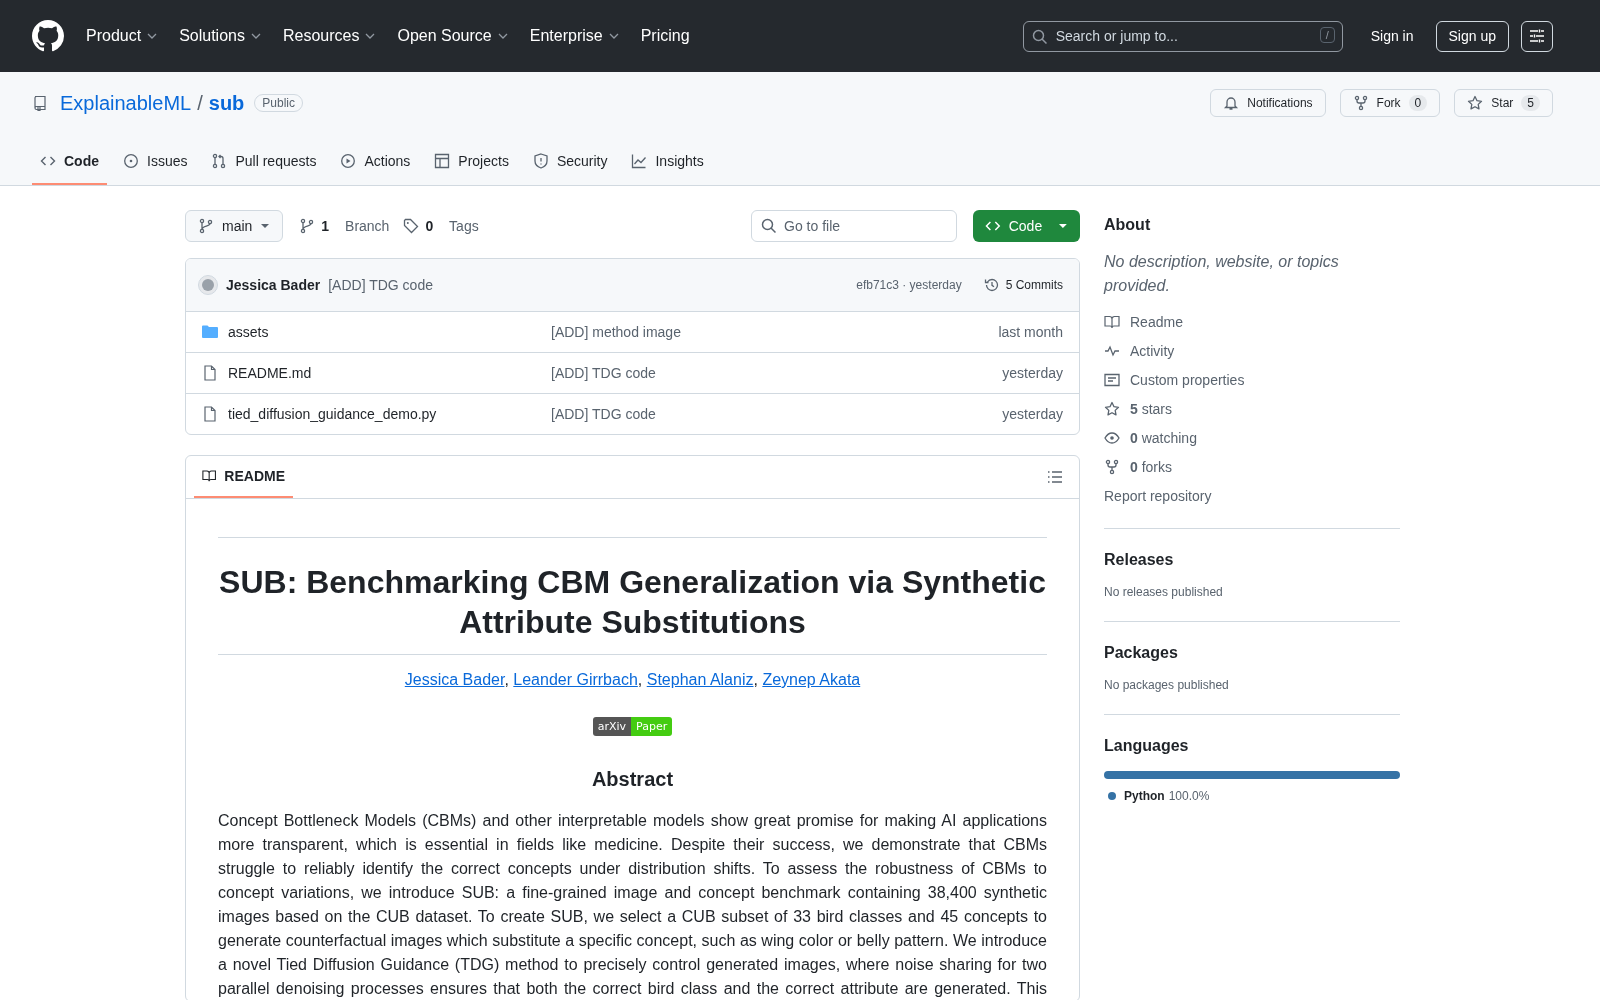  What do you see at coordinates (1026, 226) in the screenshot?
I see `code-button: Code` at bounding box center [1026, 226].